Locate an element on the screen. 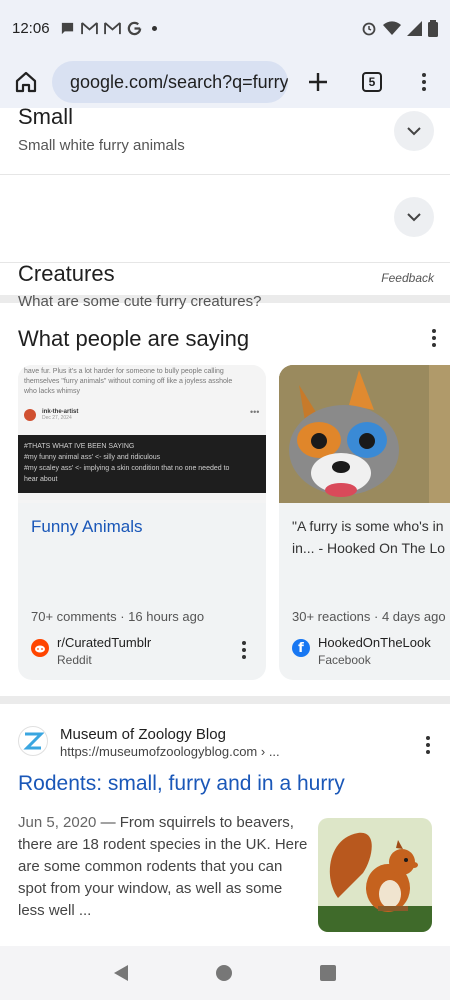  card-meta: 30+ reactions · 4 days ago is located at coordinates (369, 616).